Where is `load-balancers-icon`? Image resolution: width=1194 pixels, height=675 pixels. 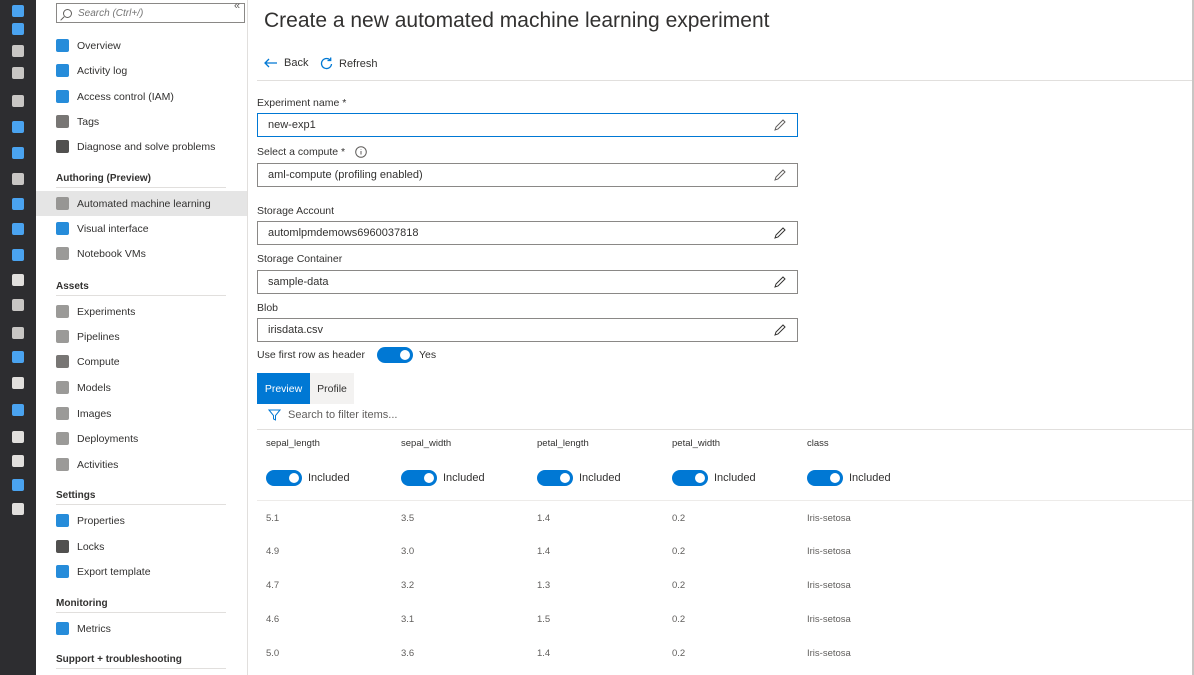 load-balancers-icon is located at coordinates (18, 280).